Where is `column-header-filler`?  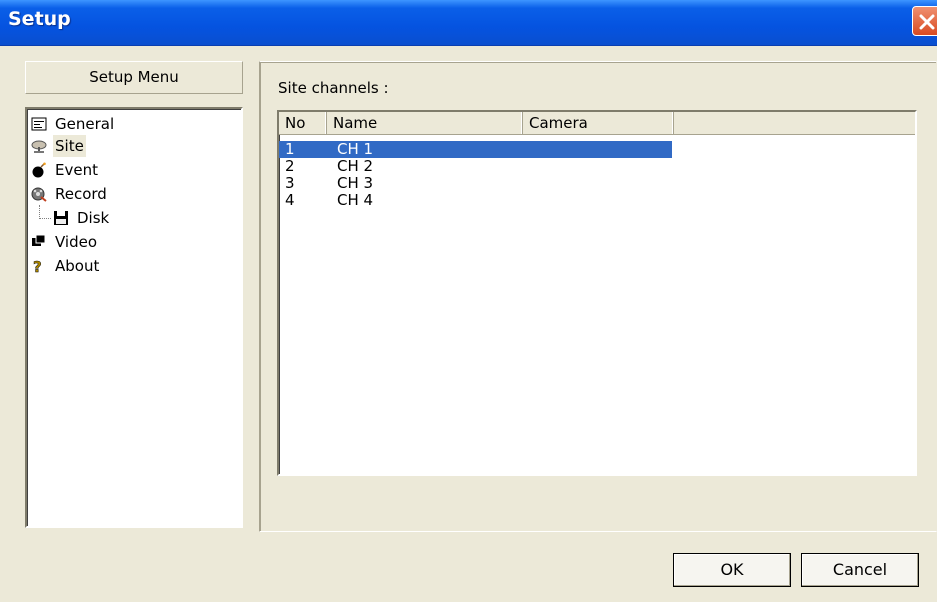
column-header-filler is located at coordinates (794, 123).